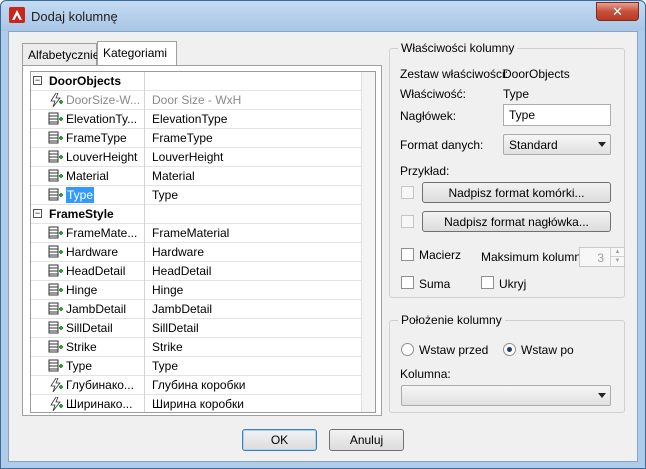  What do you see at coordinates (407, 192) in the screenshot?
I see `override-cell-checkbox` at bounding box center [407, 192].